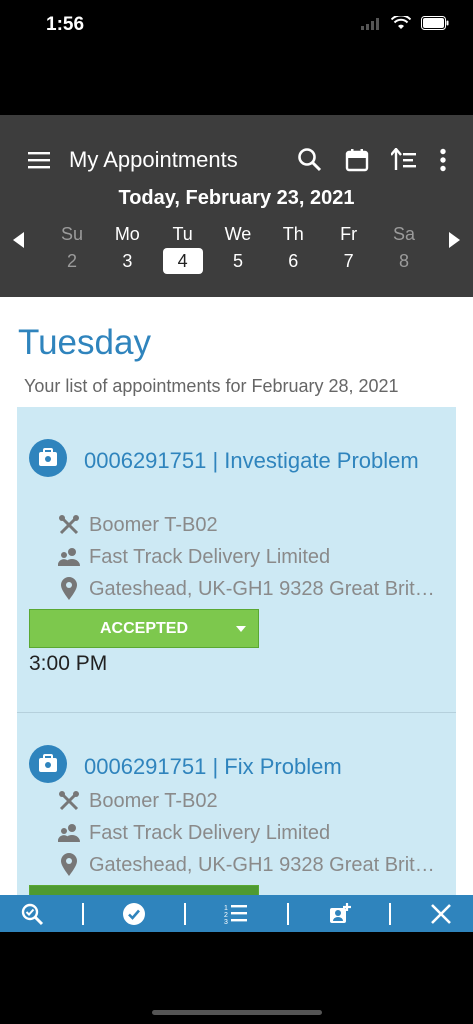 Image resolution: width=473 pixels, height=1024 pixels. What do you see at coordinates (310, 162) in the screenshot?
I see `search-icon` at bounding box center [310, 162].